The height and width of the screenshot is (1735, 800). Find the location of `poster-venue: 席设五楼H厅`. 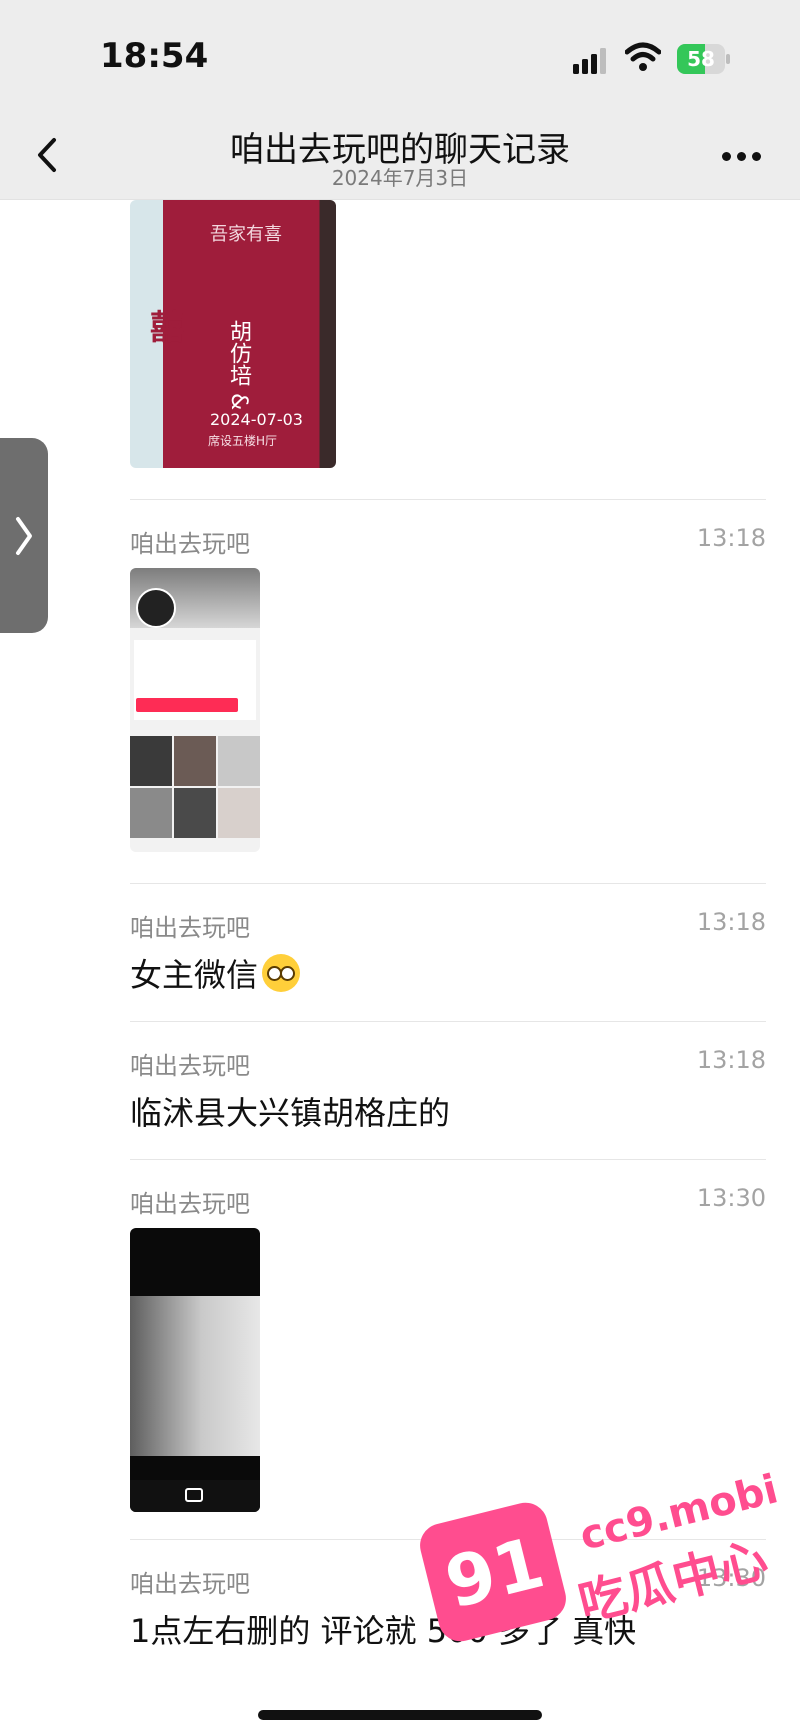

poster-venue: 席设五楼H厅 is located at coordinates (243, 441).